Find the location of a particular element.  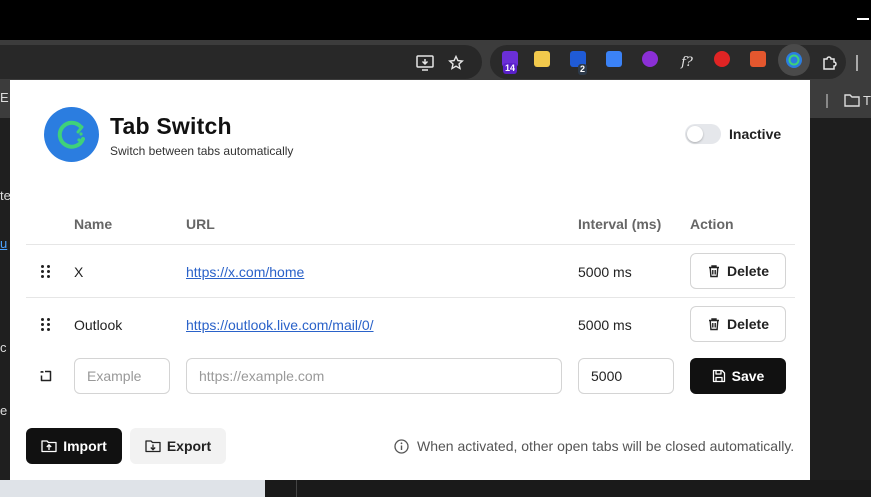

extensions-puzzle-icon is located at coordinates (830, 63).